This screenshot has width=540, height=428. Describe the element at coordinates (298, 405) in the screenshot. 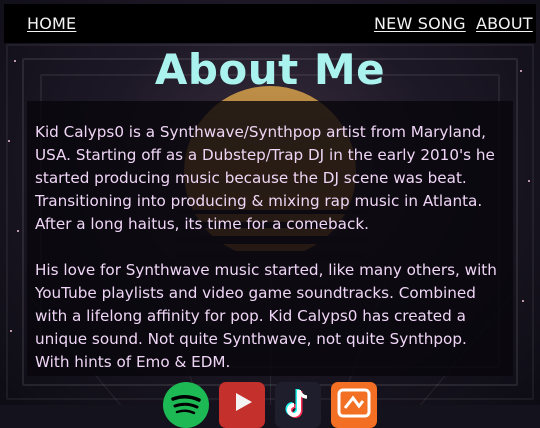

I see `tiktok-icon` at that location.